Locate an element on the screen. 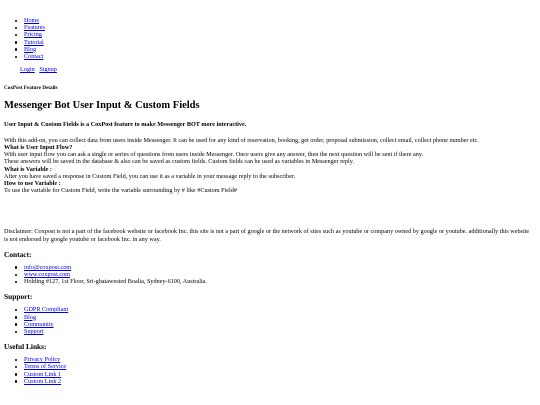  contact-email-link: info@coxpost.com is located at coordinates (47, 267).